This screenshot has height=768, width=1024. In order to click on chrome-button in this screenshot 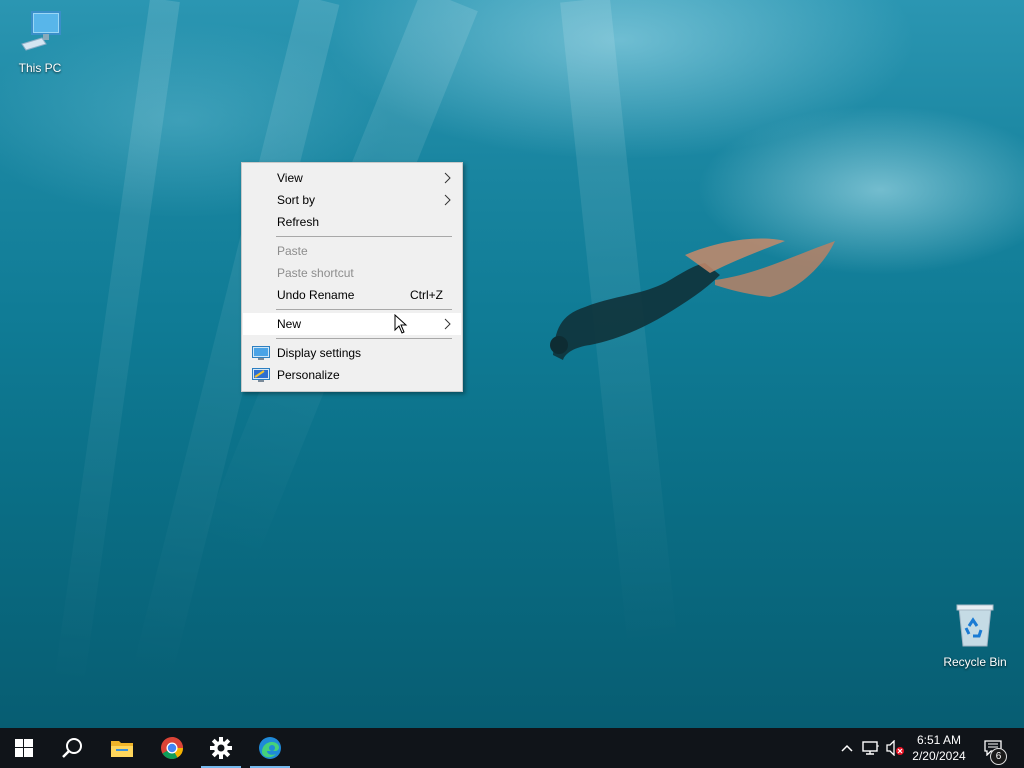, I will do `click(172, 748)`.